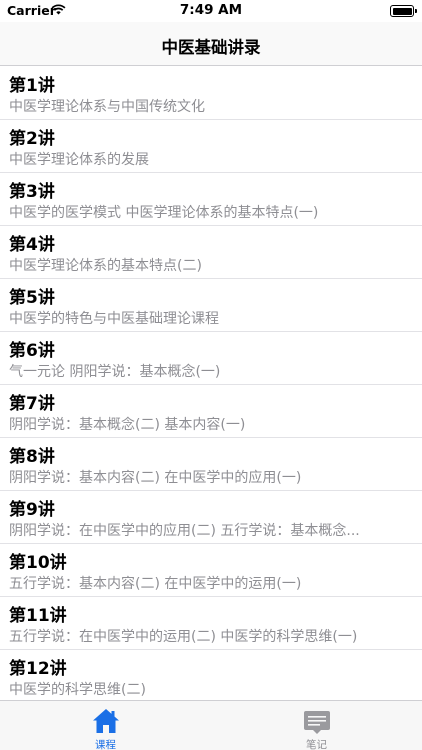 Image resolution: width=422 pixels, height=750 pixels. What do you see at coordinates (77, 690) in the screenshot?
I see `lesson-subtitle: 中医学的科学思维(二)` at bounding box center [77, 690].